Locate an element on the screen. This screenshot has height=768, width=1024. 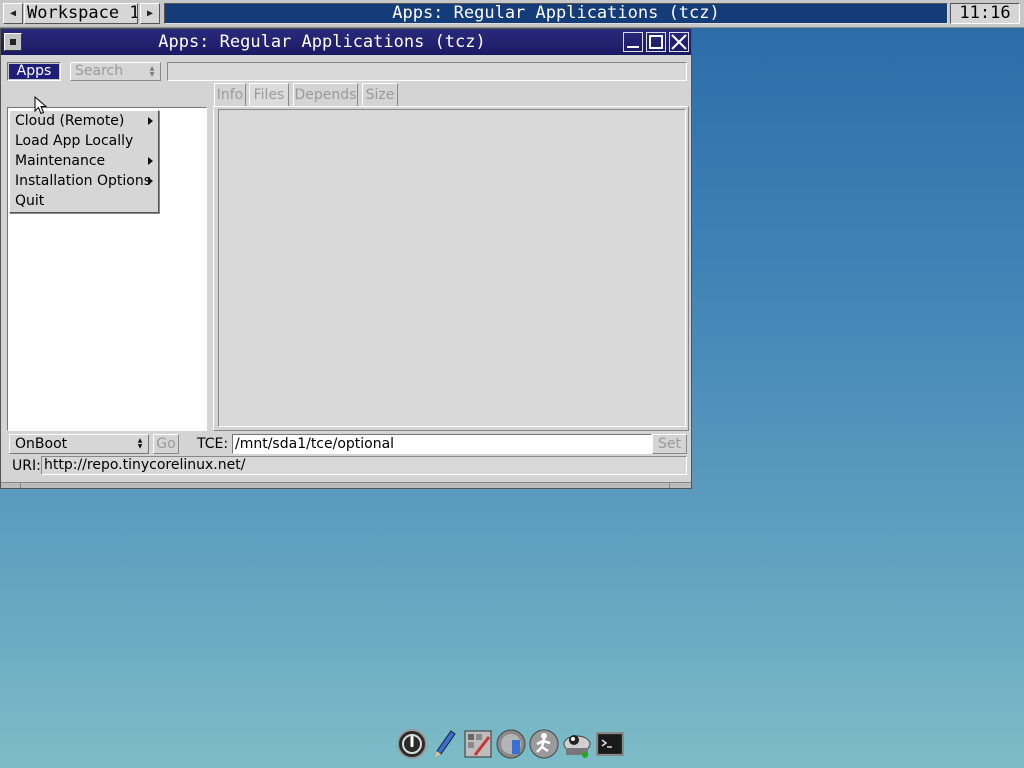
dock-mount-tool is located at coordinates (544, 744).